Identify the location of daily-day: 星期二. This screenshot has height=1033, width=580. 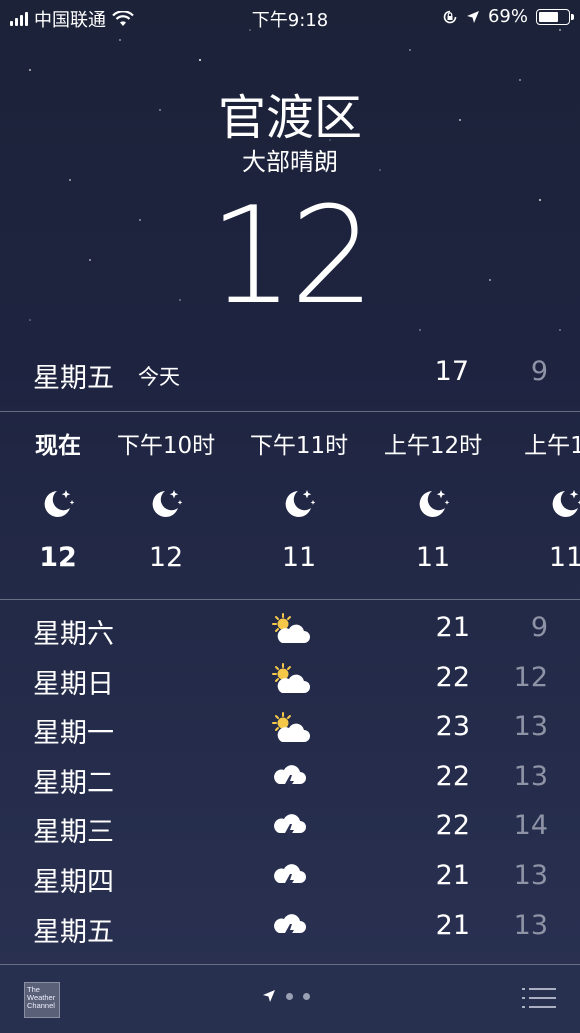
(73, 783).